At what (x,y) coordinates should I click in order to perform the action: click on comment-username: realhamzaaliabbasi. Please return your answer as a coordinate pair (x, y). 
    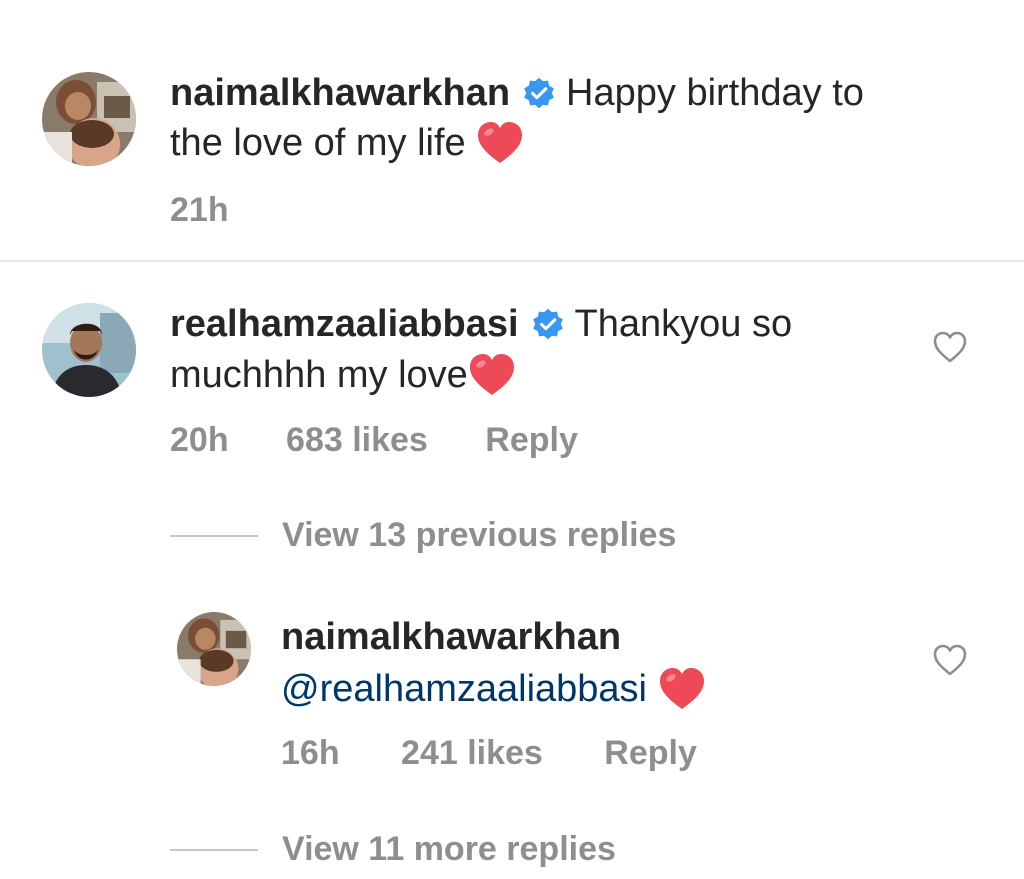
    Looking at the image, I should click on (344, 324).